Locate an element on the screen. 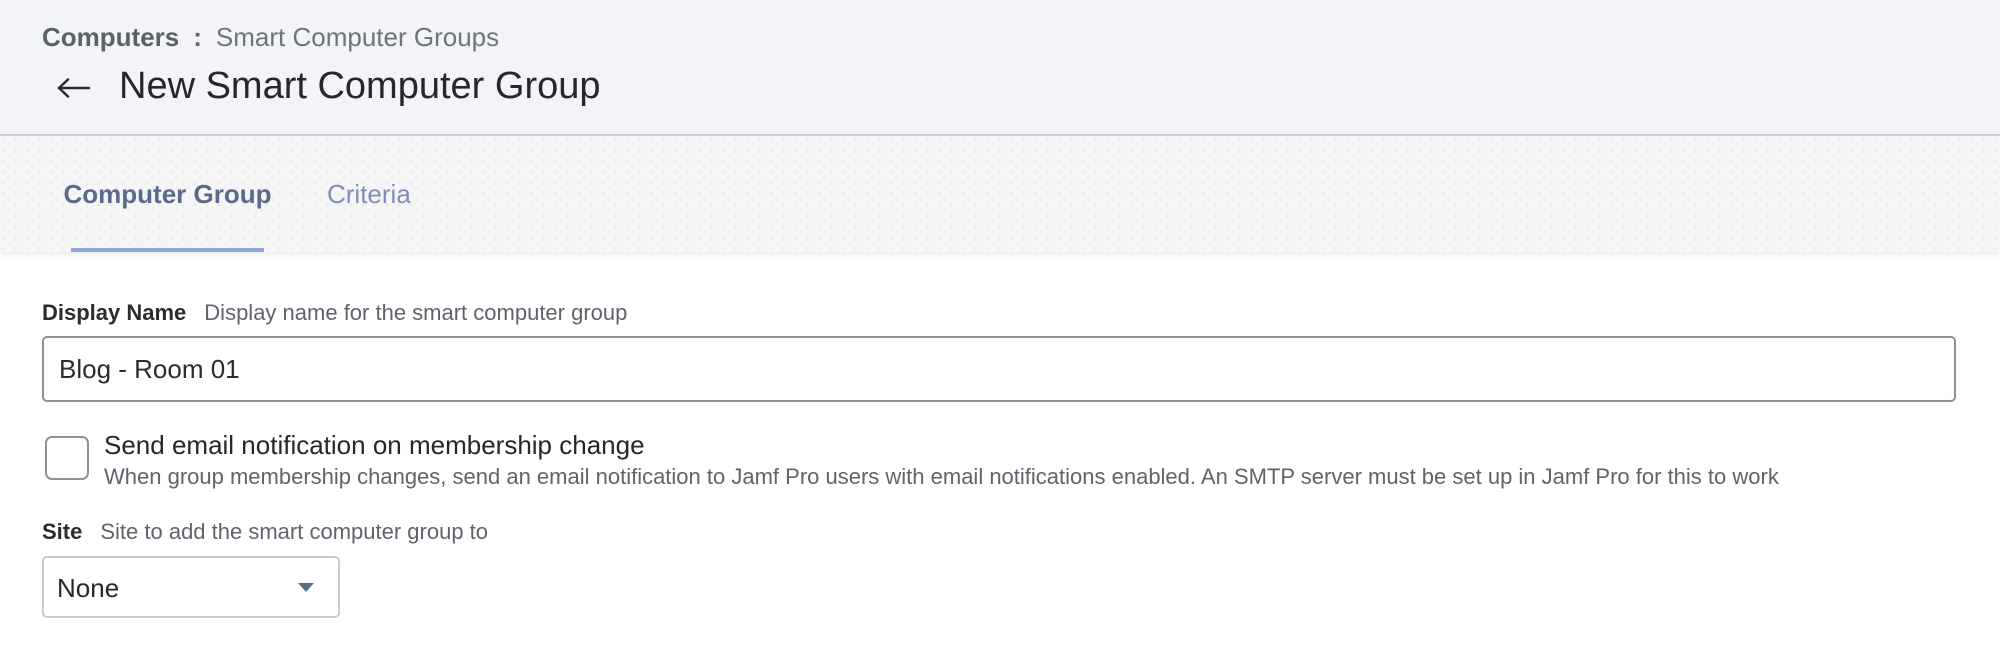 The height and width of the screenshot is (664, 2000). back-button is located at coordinates (74, 88).